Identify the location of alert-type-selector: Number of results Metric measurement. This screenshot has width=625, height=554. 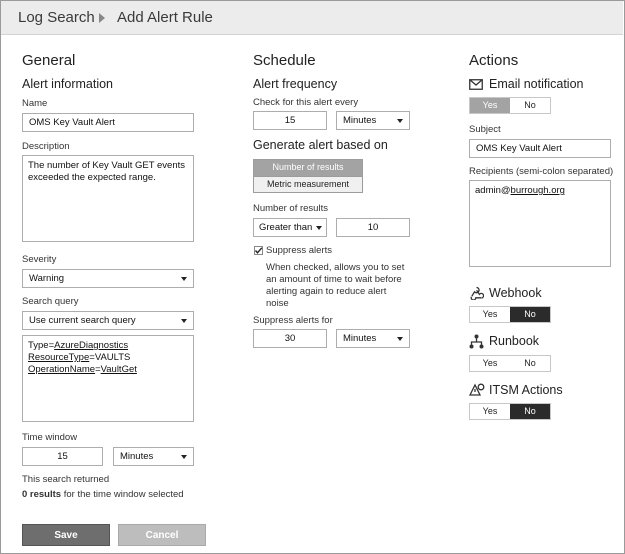
(308, 176).